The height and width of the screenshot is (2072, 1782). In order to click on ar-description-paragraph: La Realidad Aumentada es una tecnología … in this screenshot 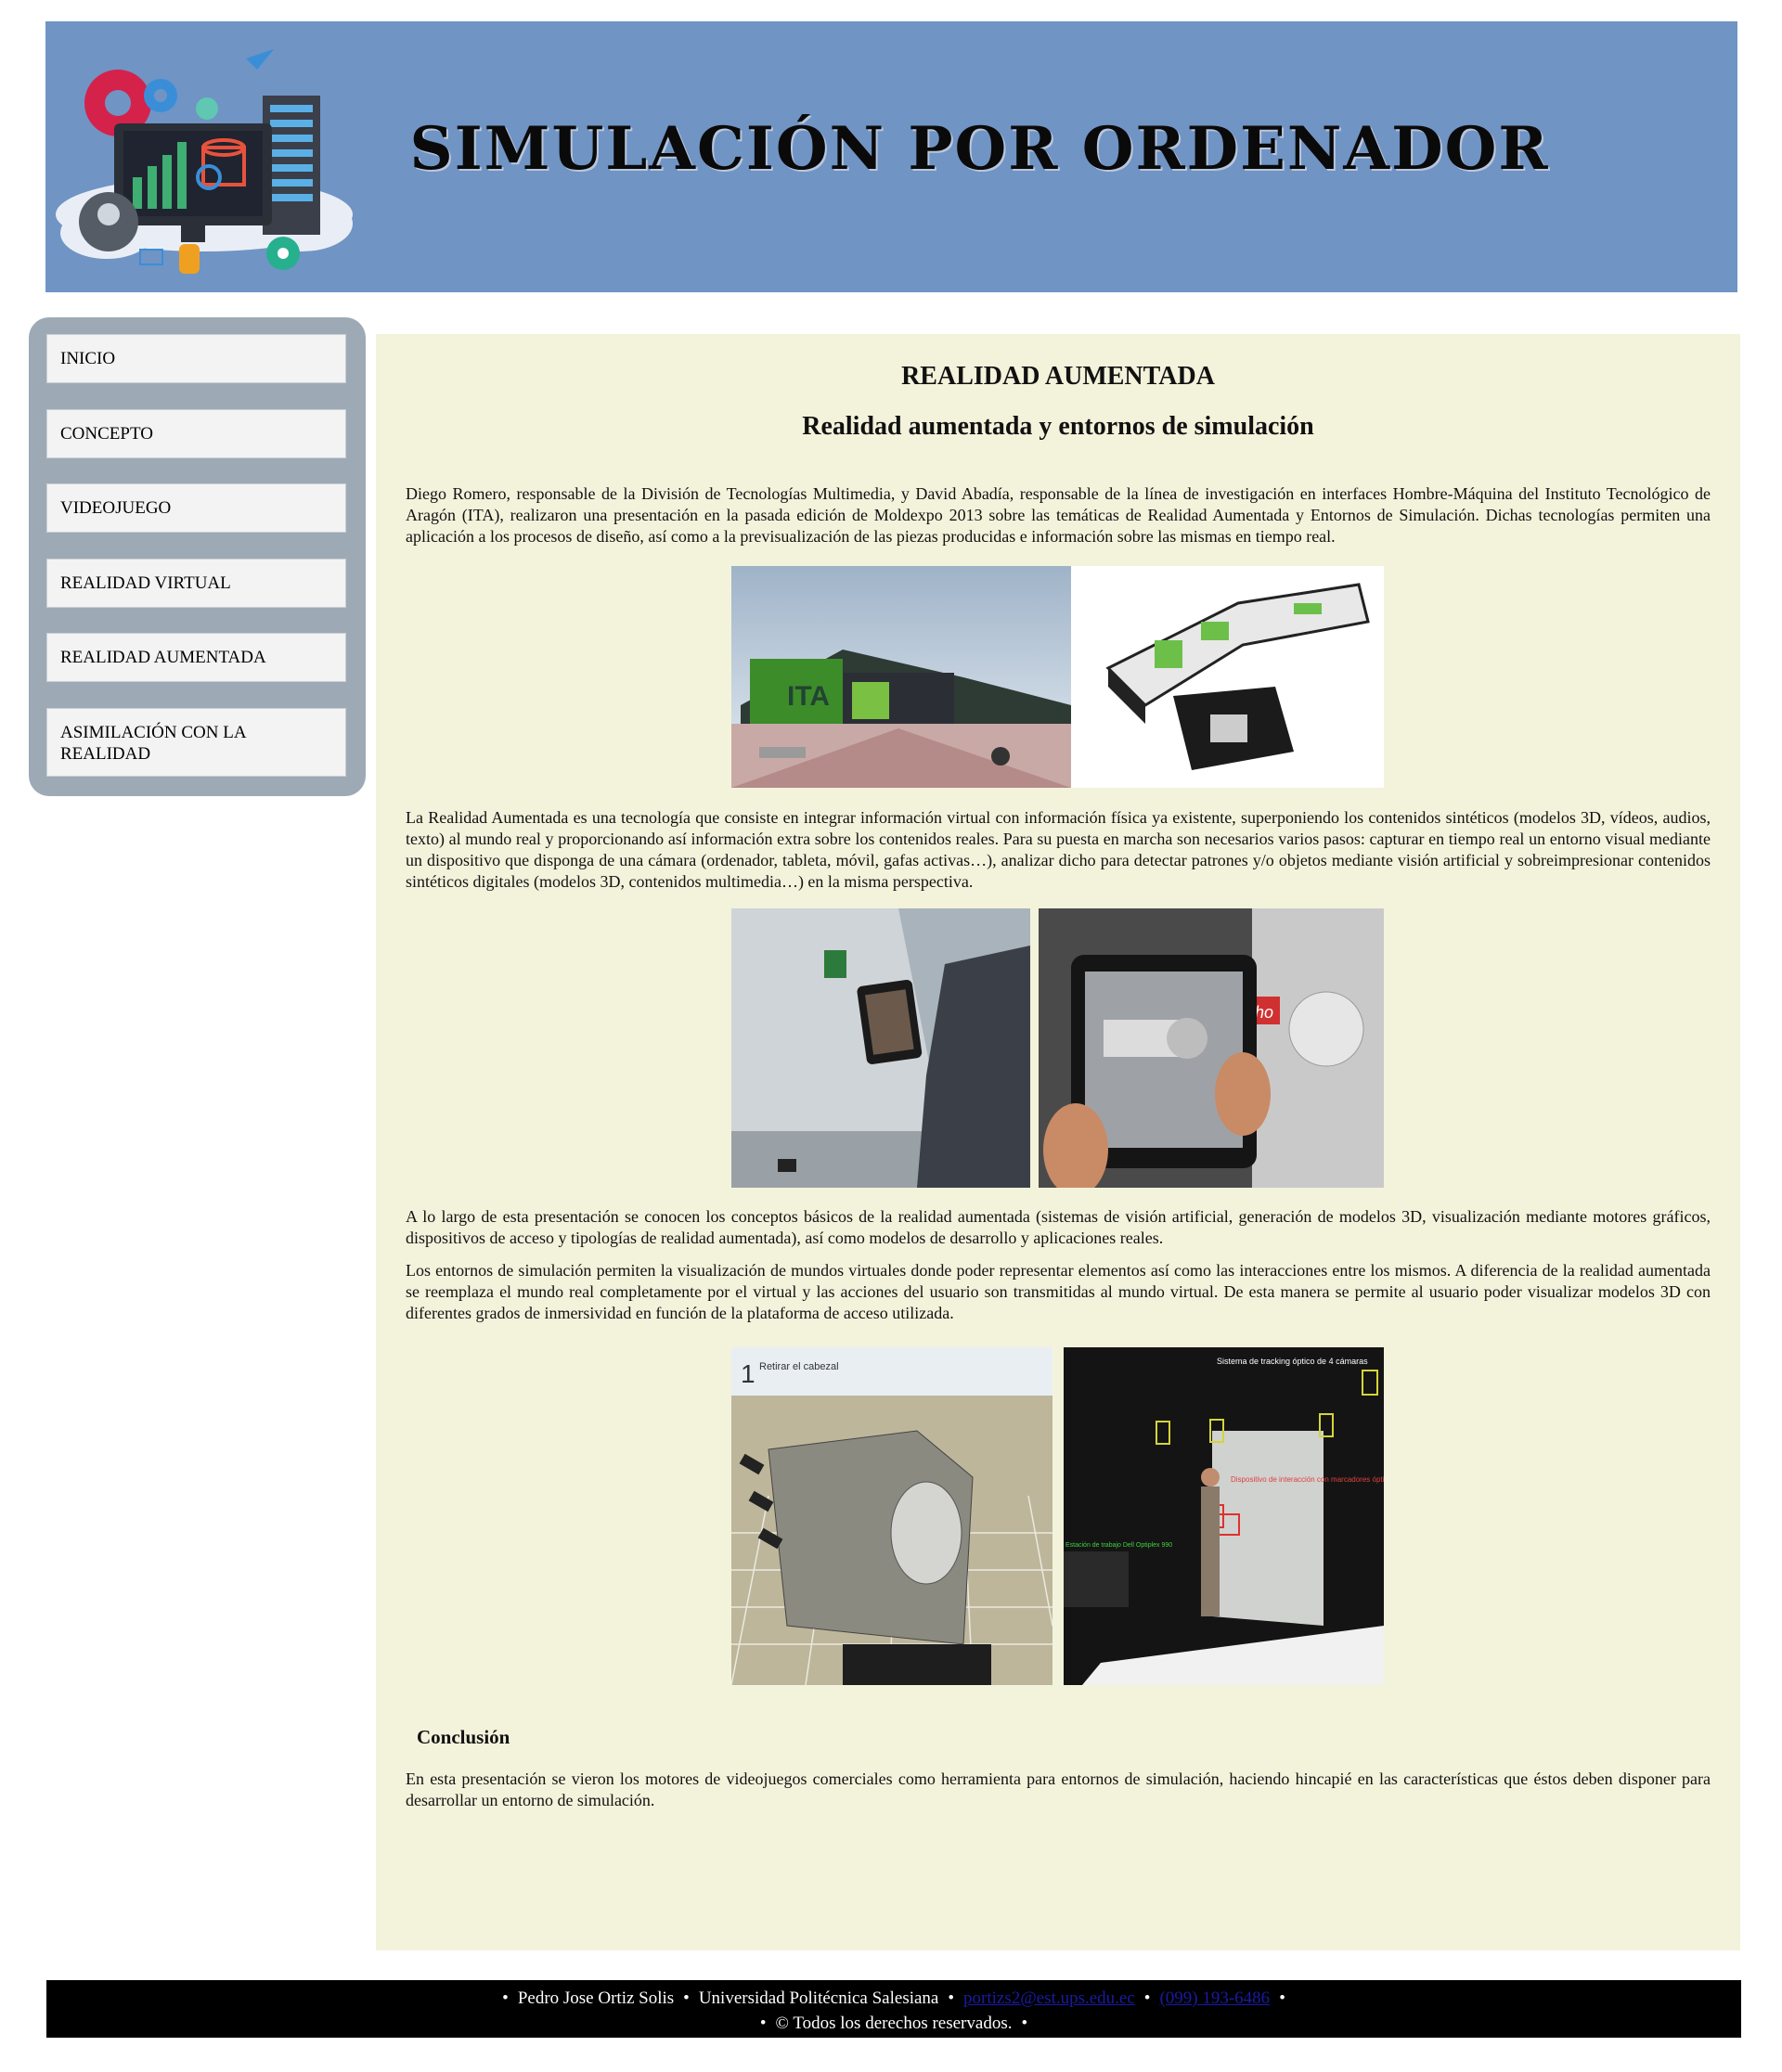, I will do `click(1058, 849)`.